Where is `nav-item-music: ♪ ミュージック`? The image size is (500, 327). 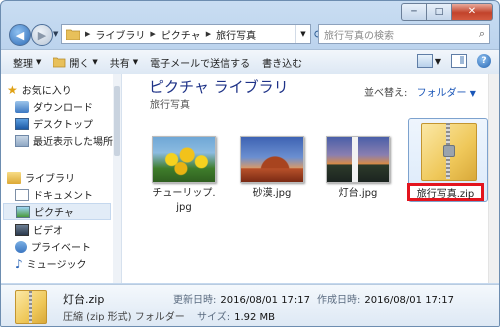 nav-item-music: ♪ ミュージック is located at coordinates (51, 264).